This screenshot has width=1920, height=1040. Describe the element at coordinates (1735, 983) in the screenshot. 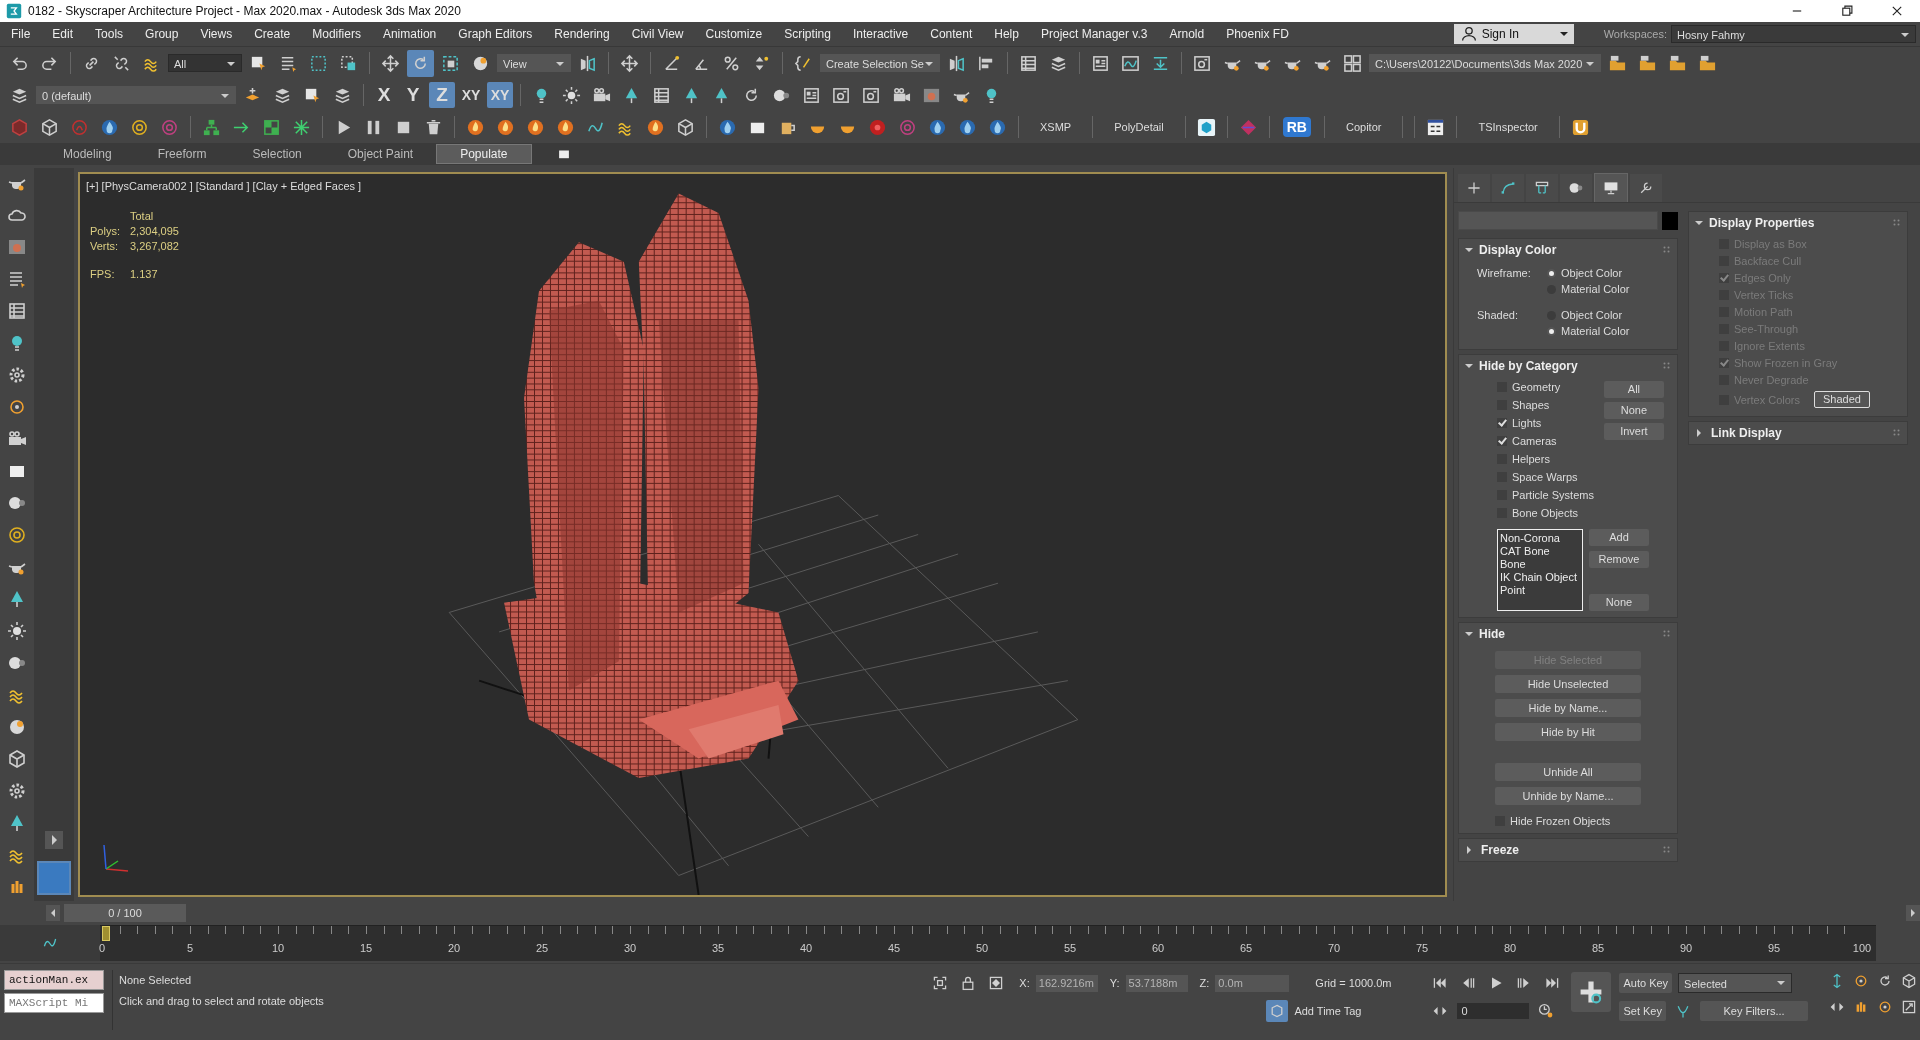

I see `key-mode-dropdown: Selected` at that location.